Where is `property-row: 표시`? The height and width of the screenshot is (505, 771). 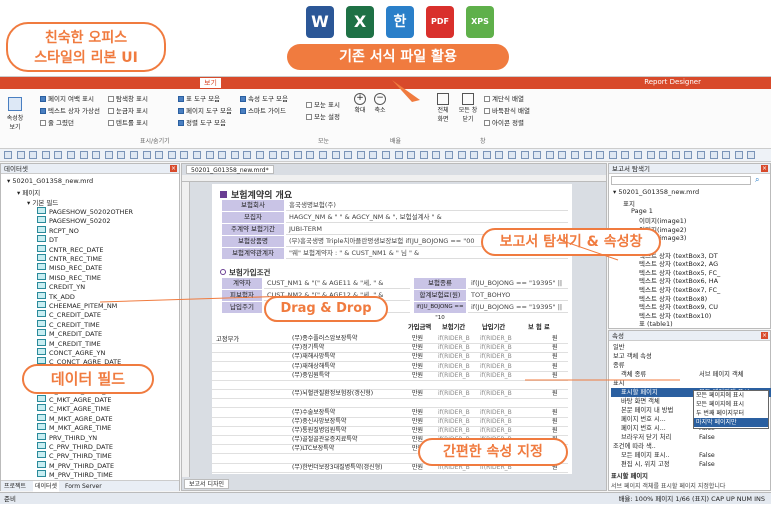
property-row: 표시 is located at coordinates (691, 383).